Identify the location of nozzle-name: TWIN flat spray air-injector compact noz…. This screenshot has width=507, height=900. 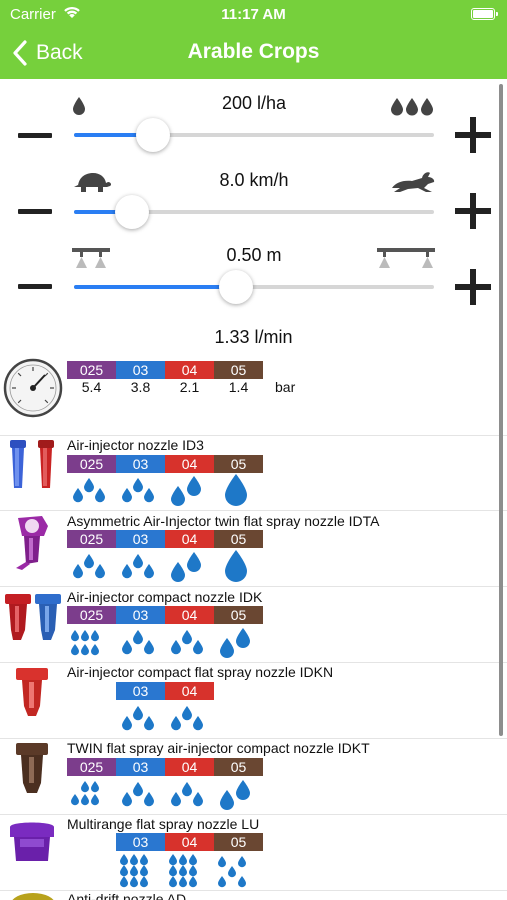
(218, 748).